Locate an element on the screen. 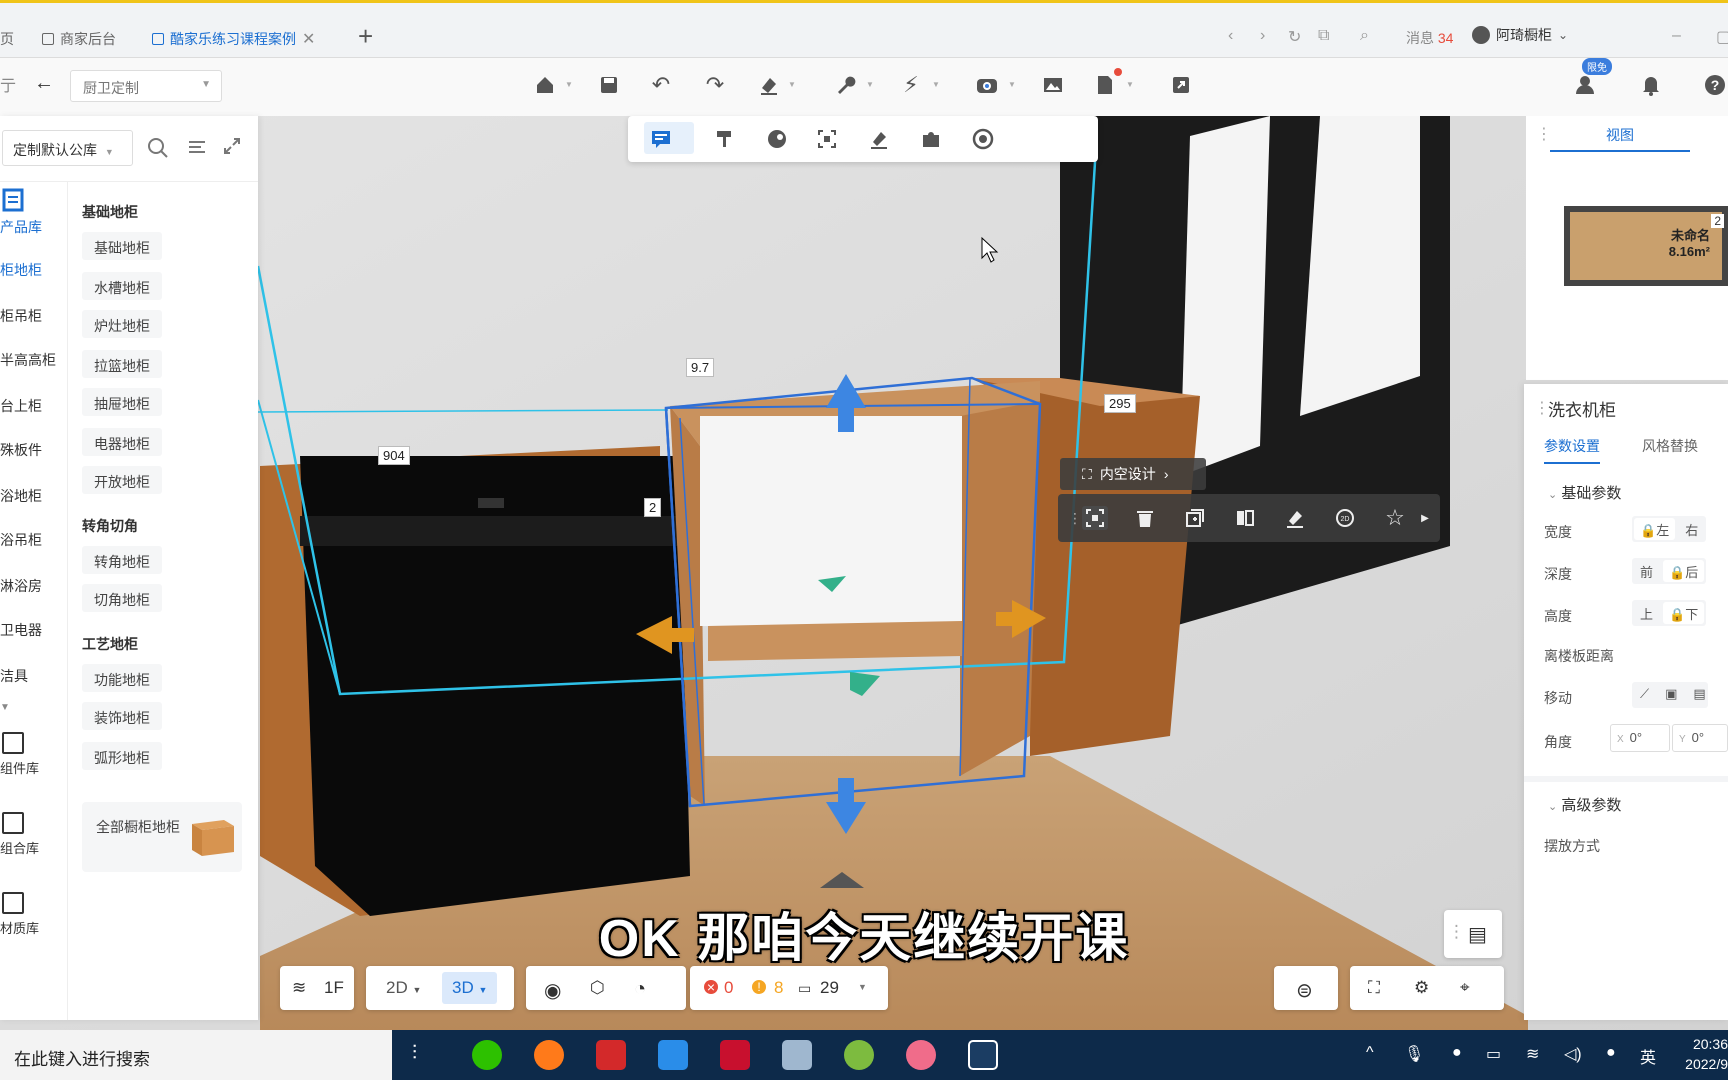 The image size is (1728, 1080). firefox-icon is located at coordinates (549, 1055).